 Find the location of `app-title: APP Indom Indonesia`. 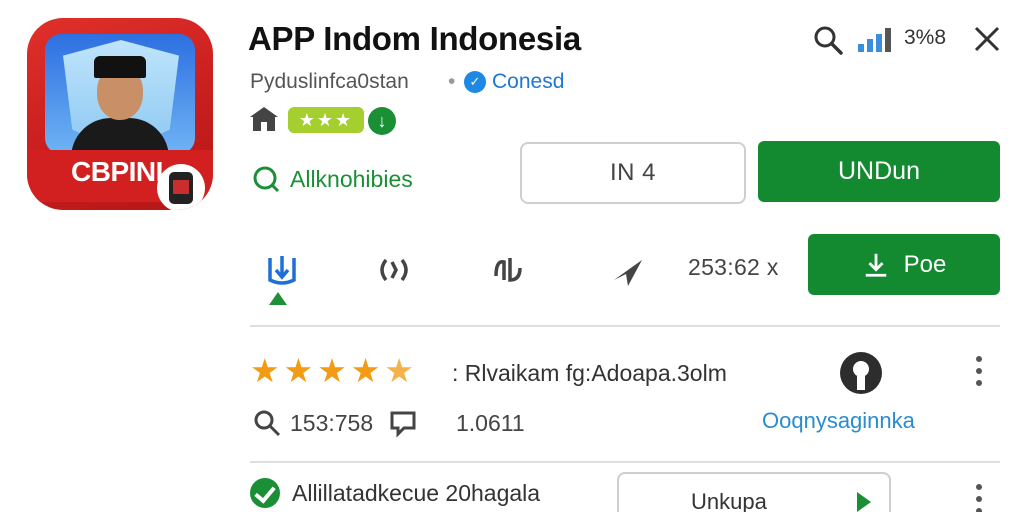

app-title: APP Indom Indonesia is located at coordinates (414, 38).